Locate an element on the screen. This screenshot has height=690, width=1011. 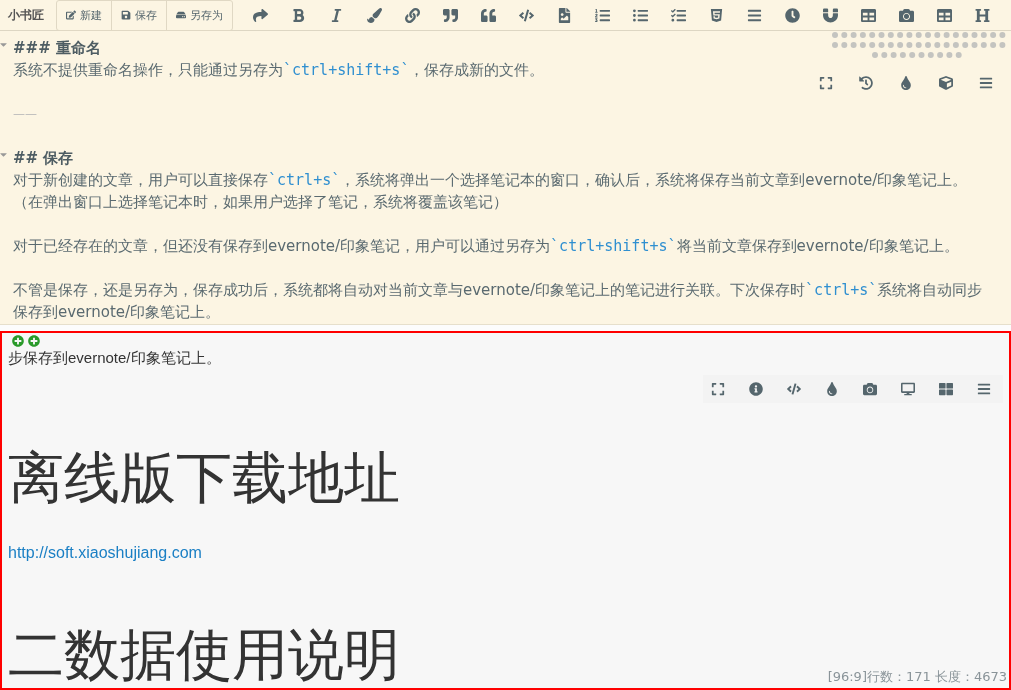
markdown-paragraph: 对于新创建的文章，用户可以直接保存`ctrl+s`，系统将弹出一个选择笔记本的窗口，确认后，系统将保存当前文章到evernote/印象笔记上。（在弹出窗口上选择笔记本时，如果用户选择了笔记，系统将覆盖该笔记） is located at coordinates (491, 191).